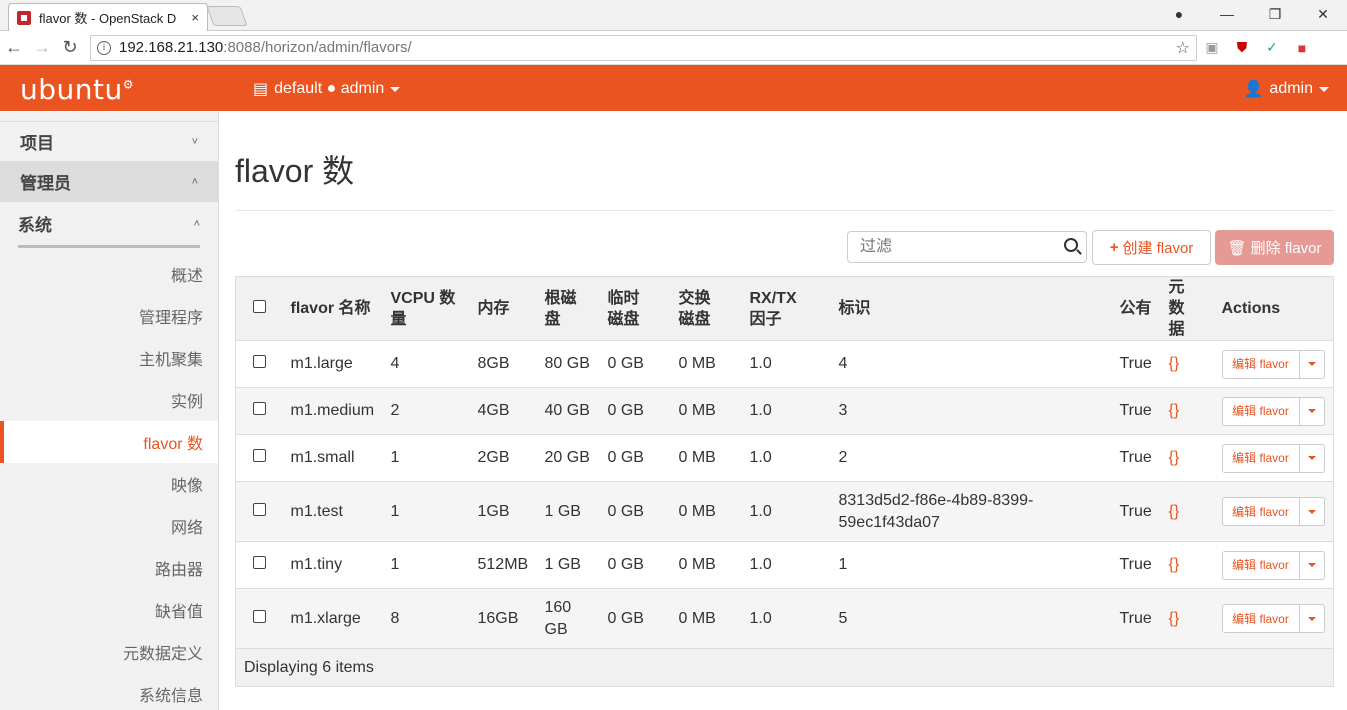  Describe the element at coordinates (1323, 14) in the screenshot. I see `close-window-button: ✕` at that location.